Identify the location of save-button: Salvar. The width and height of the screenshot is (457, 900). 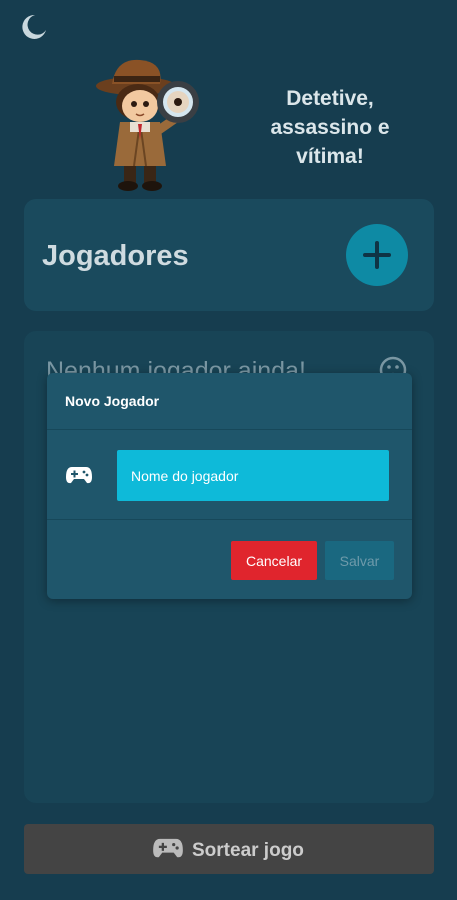
(359, 560).